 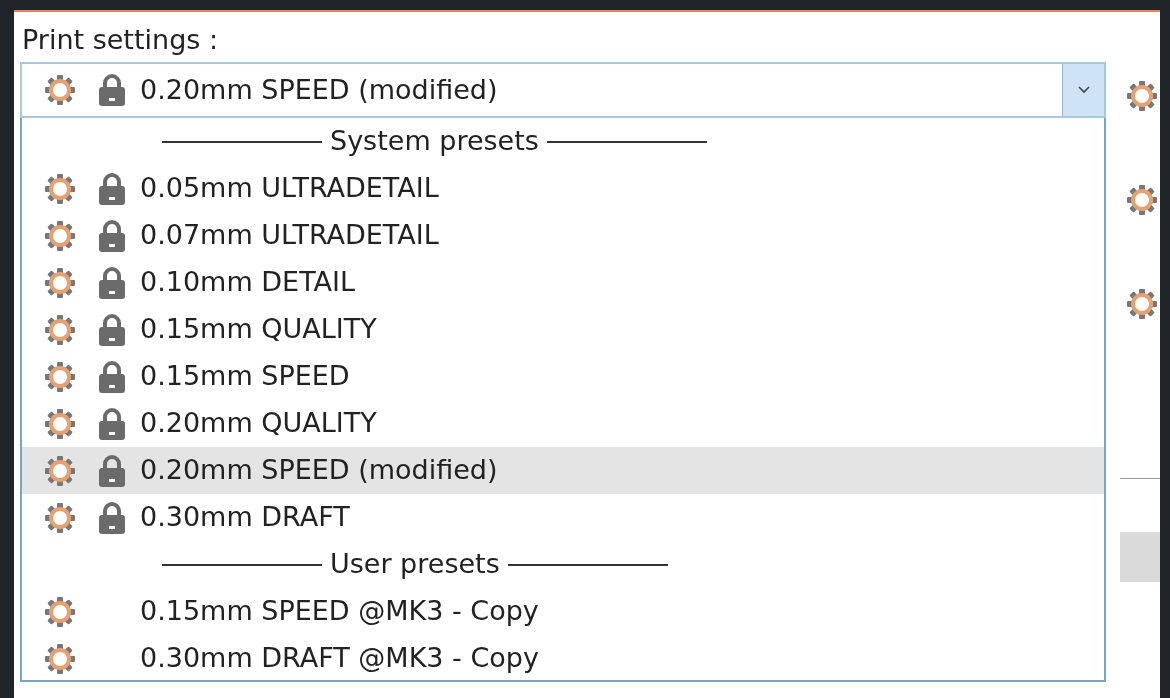 I want to click on preset-option: 0.05mm ULTRADETAIL, so click(x=563, y=188).